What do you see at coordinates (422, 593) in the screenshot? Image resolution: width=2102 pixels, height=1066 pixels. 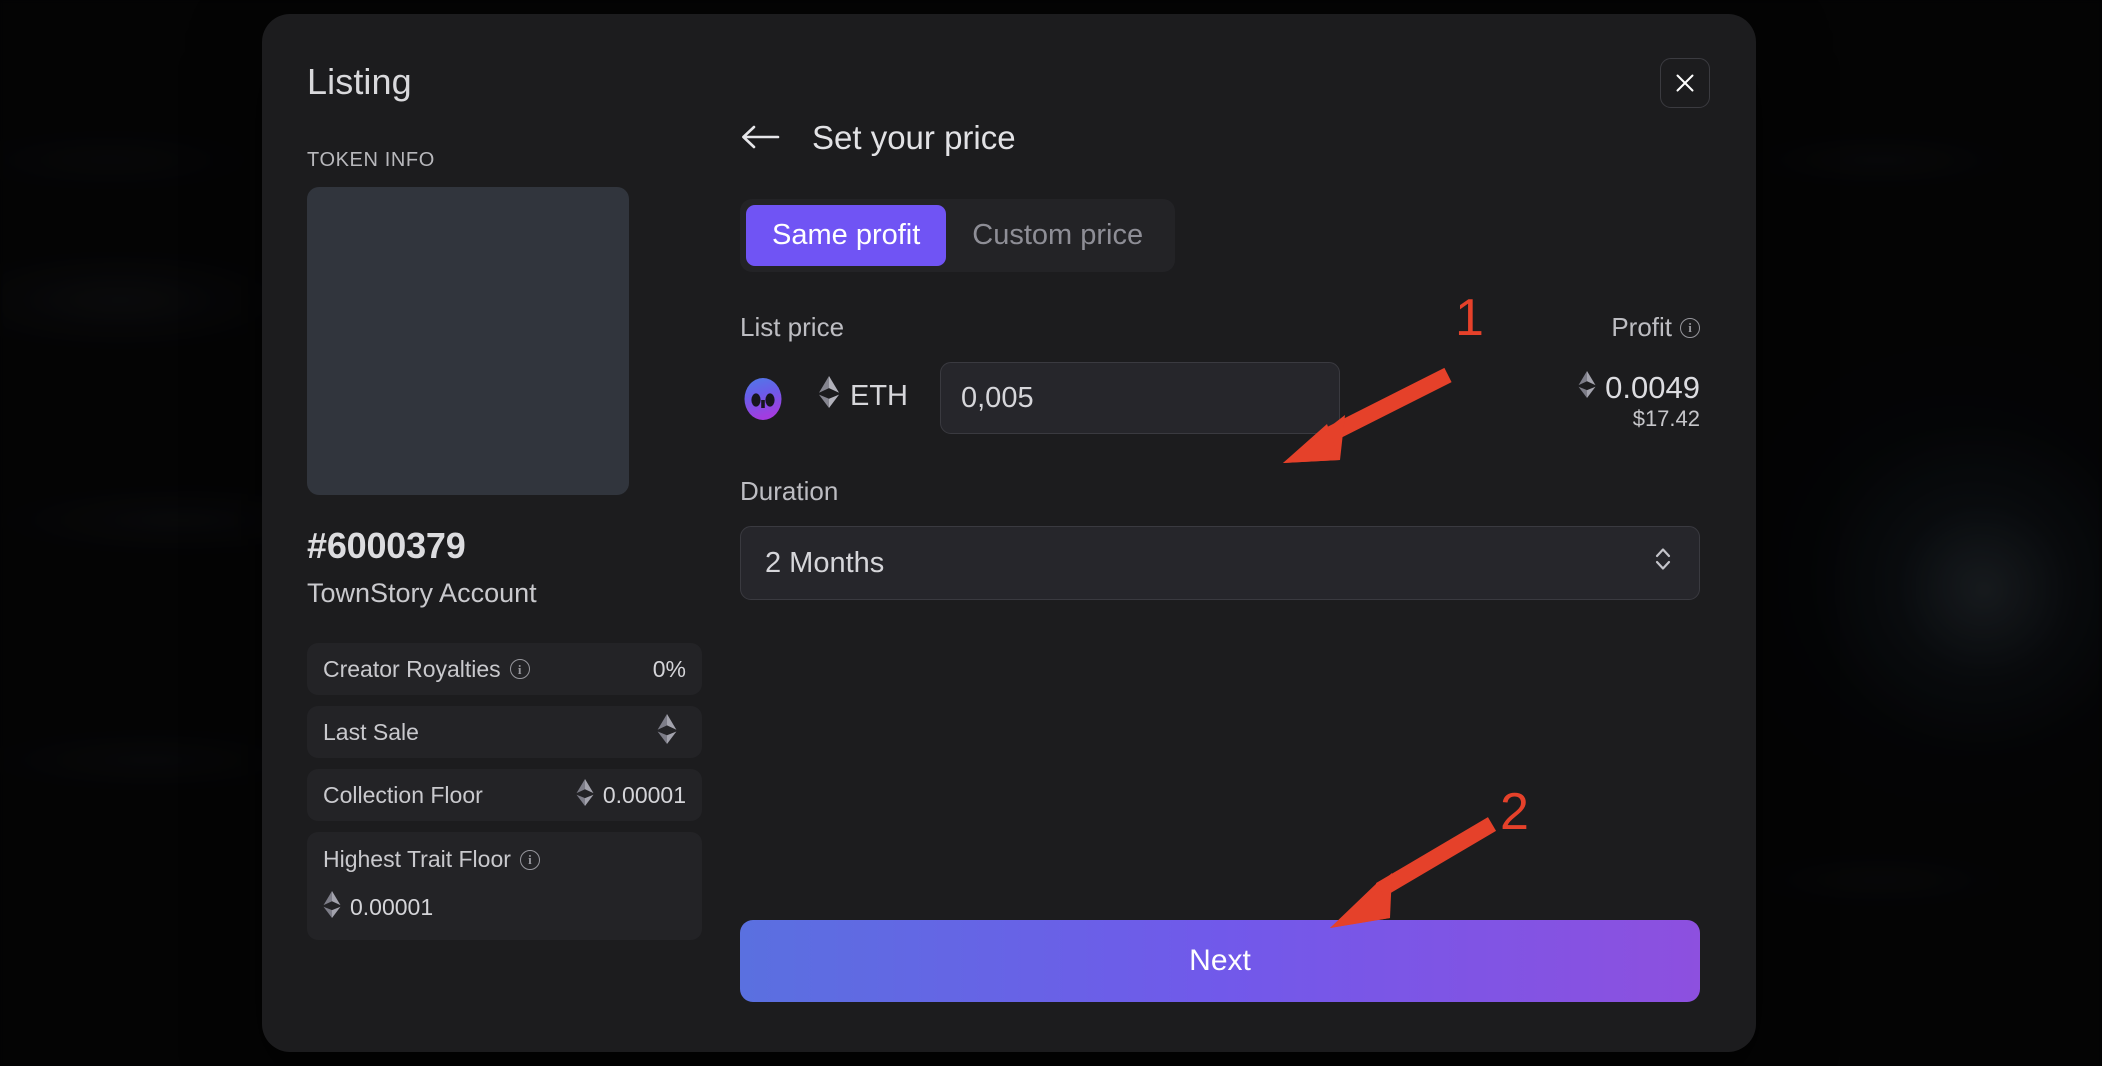 I see `collection-name: TownStory Account` at bounding box center [422, 593].